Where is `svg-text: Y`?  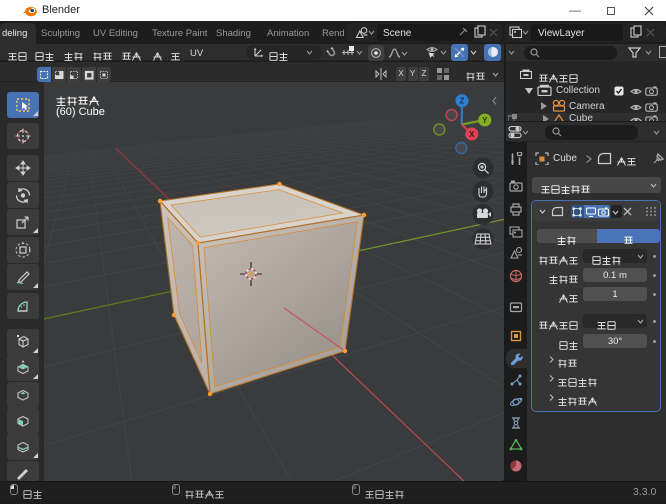
svg-text: Y is located at coordinates (485, 120).